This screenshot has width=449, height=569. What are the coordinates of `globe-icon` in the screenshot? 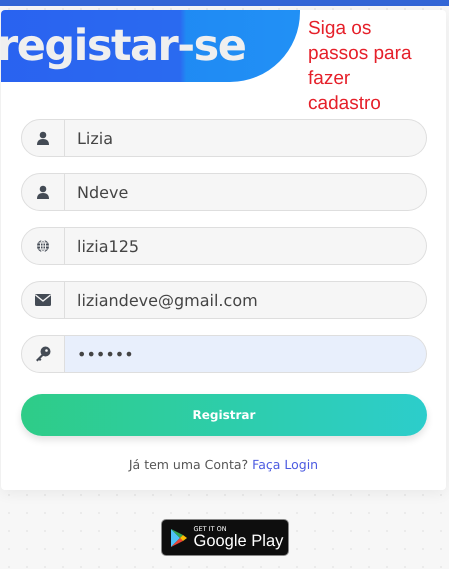 It's located at (43, 246).